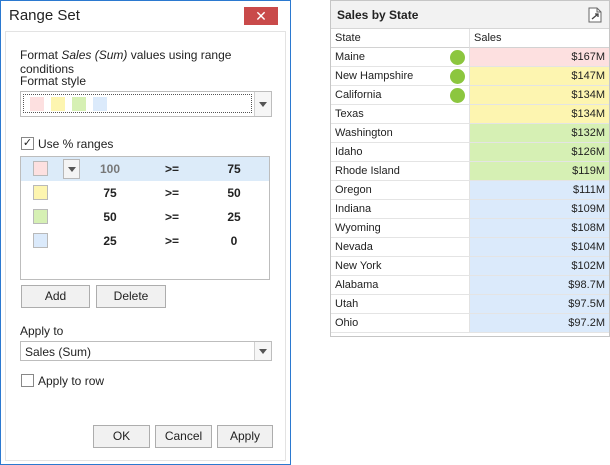 The width and height of the screenshot is (610, 465). What do you see at coordinates (400, 228) in the screenshot?
I see `state-cell: Wyoming` at bounding box center [400, 228].